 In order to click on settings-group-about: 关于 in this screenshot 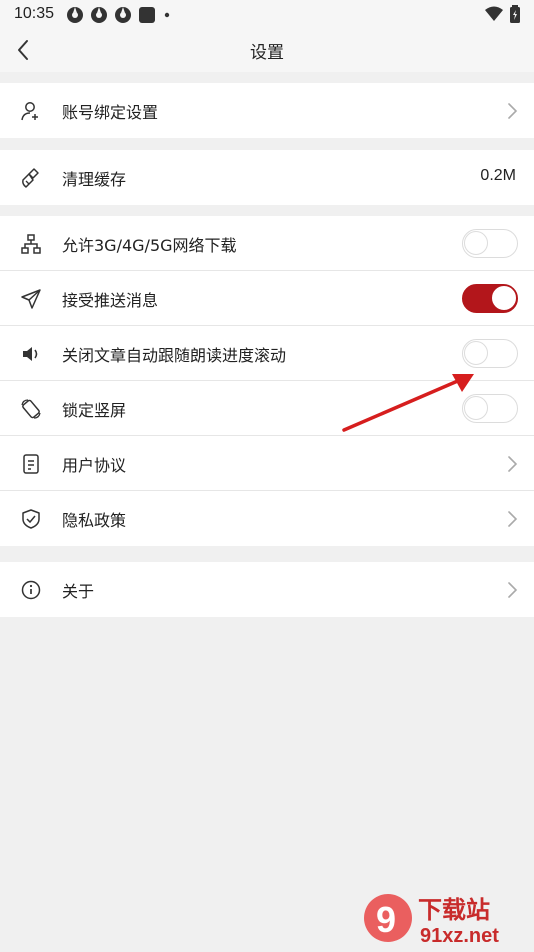, I will do `click(267, 589)`.